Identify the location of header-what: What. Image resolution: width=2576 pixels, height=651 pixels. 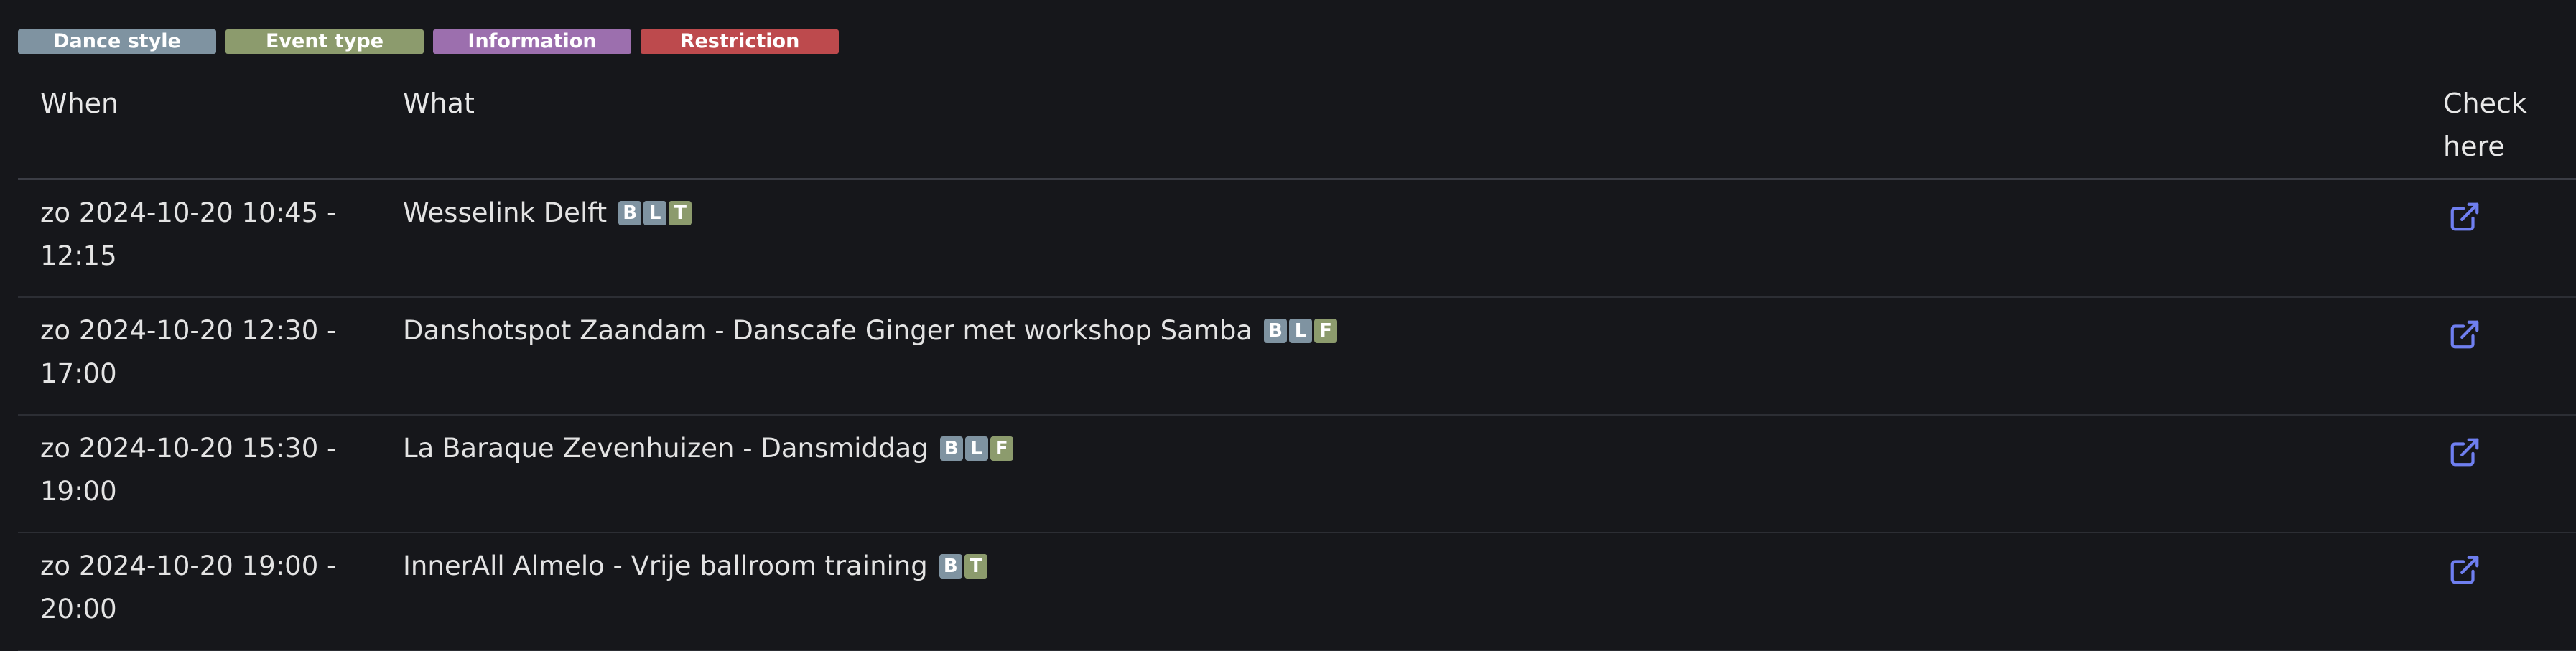
(439, 103).